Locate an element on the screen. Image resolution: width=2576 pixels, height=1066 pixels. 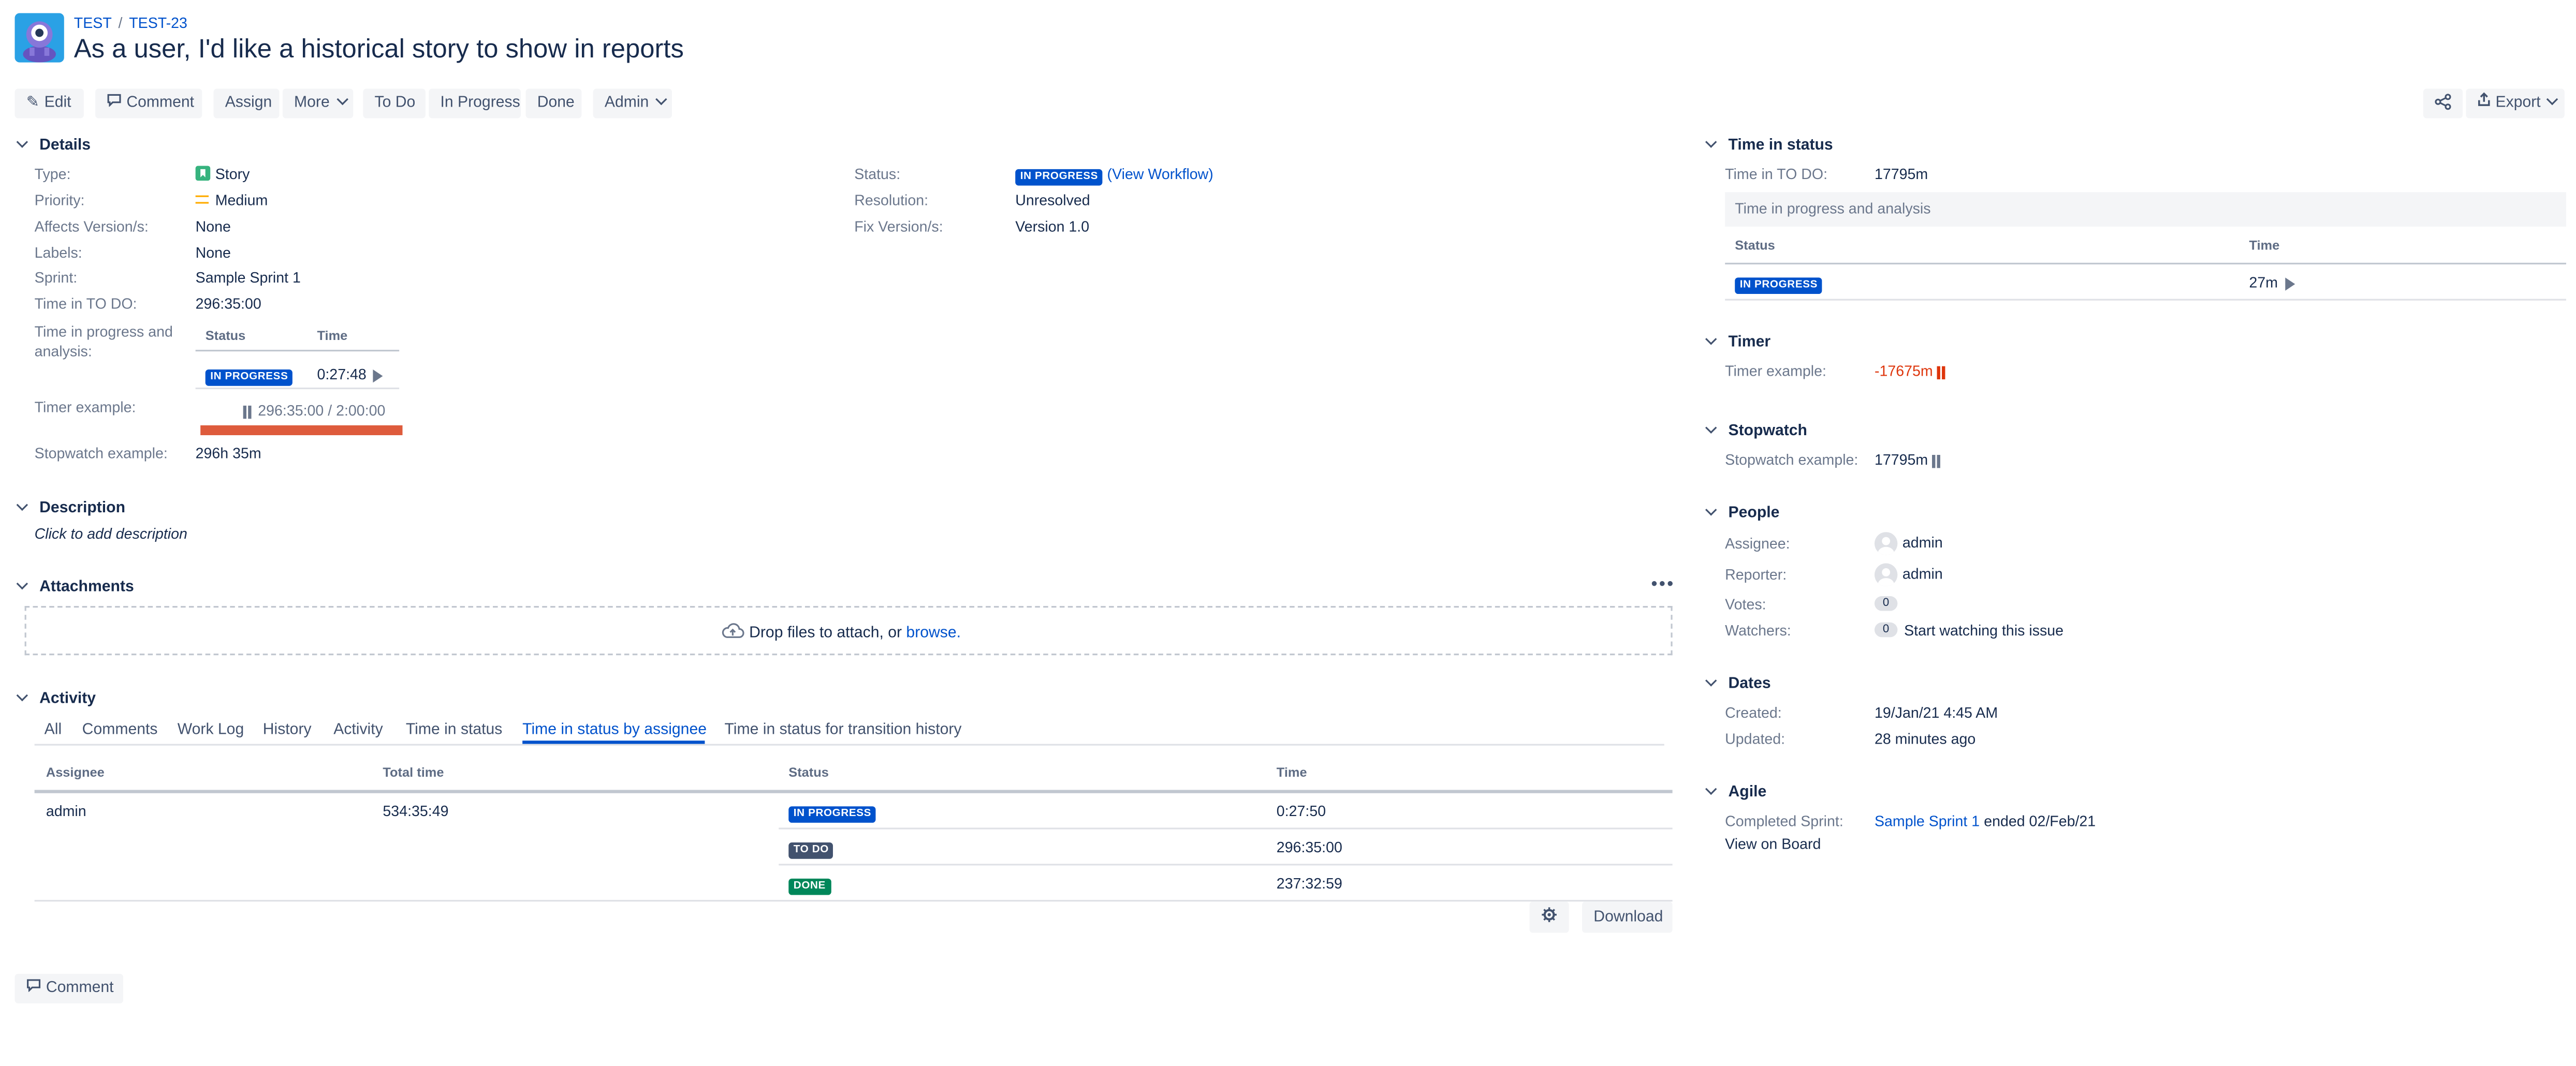
attachment-dropzone: Drop files to attach, or browse. is located at coordinates (848, 631).